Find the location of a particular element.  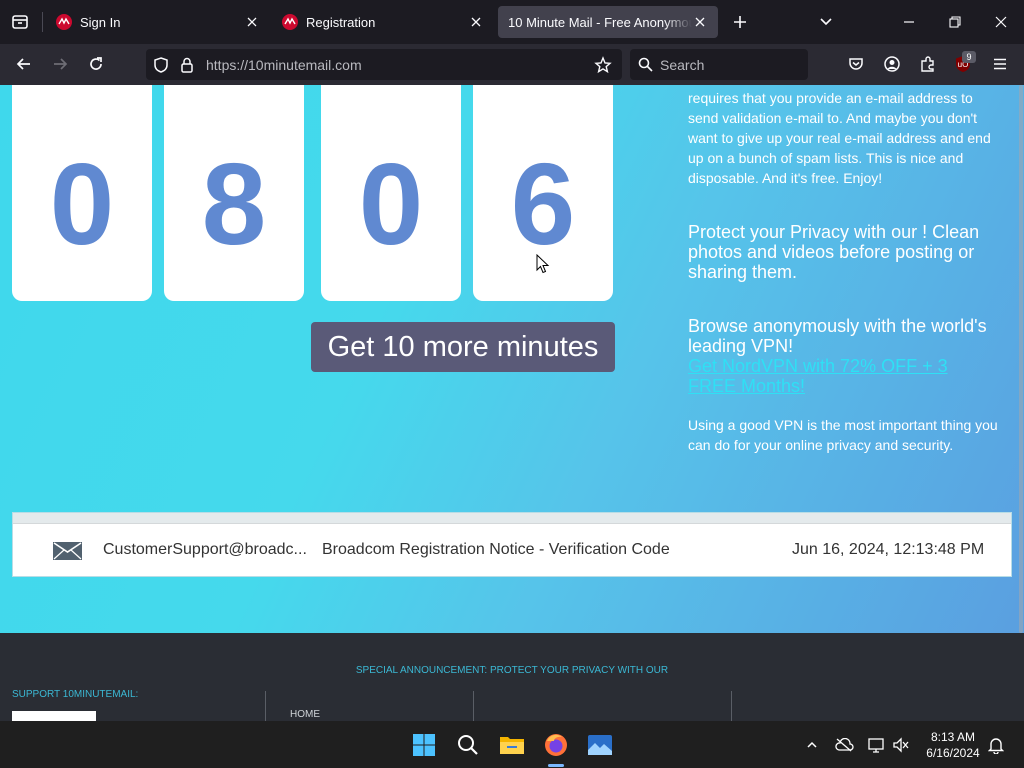

tab-separator is located at coordinates (42, 22).